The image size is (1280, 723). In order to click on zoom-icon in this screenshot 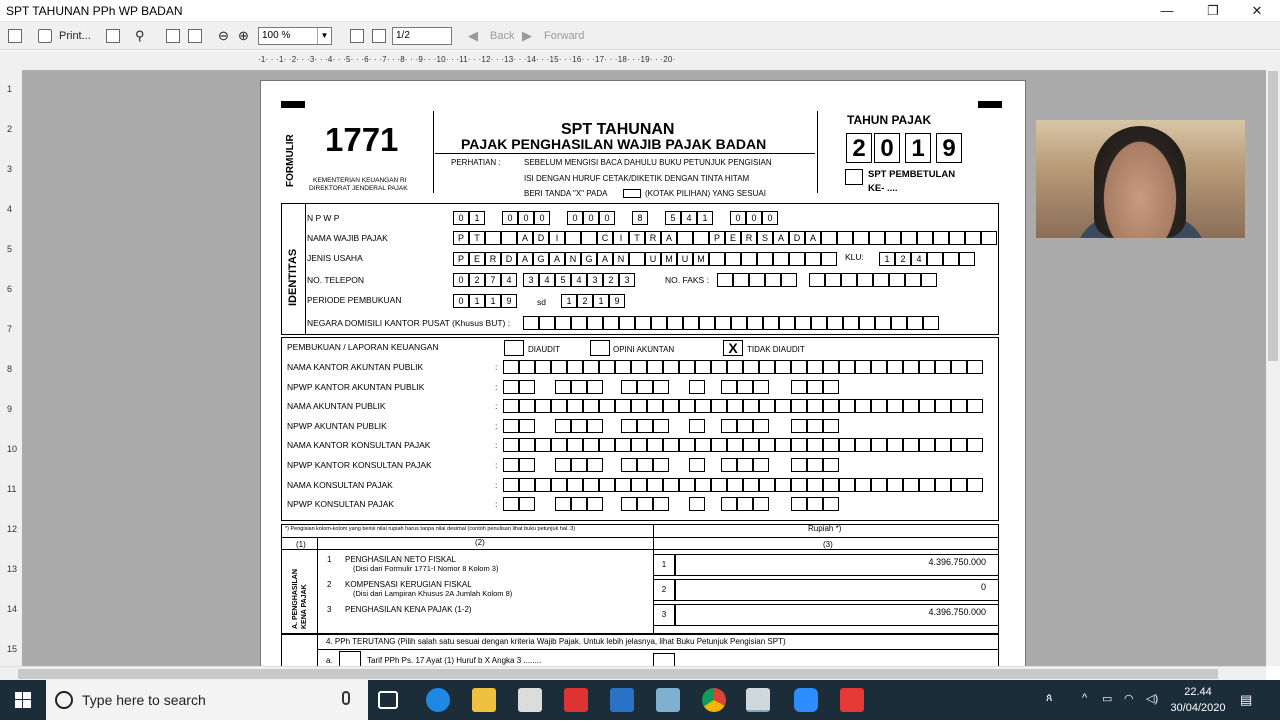, I will do `click(806, 700)`.